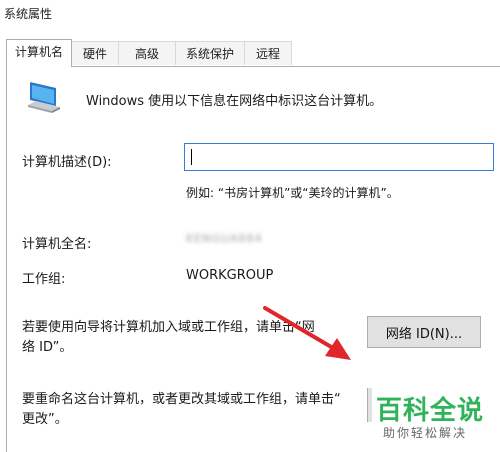 The width and height of the screenshot is (500, 452). Describe the element at coordinates (234, 101) in the screenshot. I see `intro-text: Windows 使用以下信息在网络中标识这台计算机。` at that location.